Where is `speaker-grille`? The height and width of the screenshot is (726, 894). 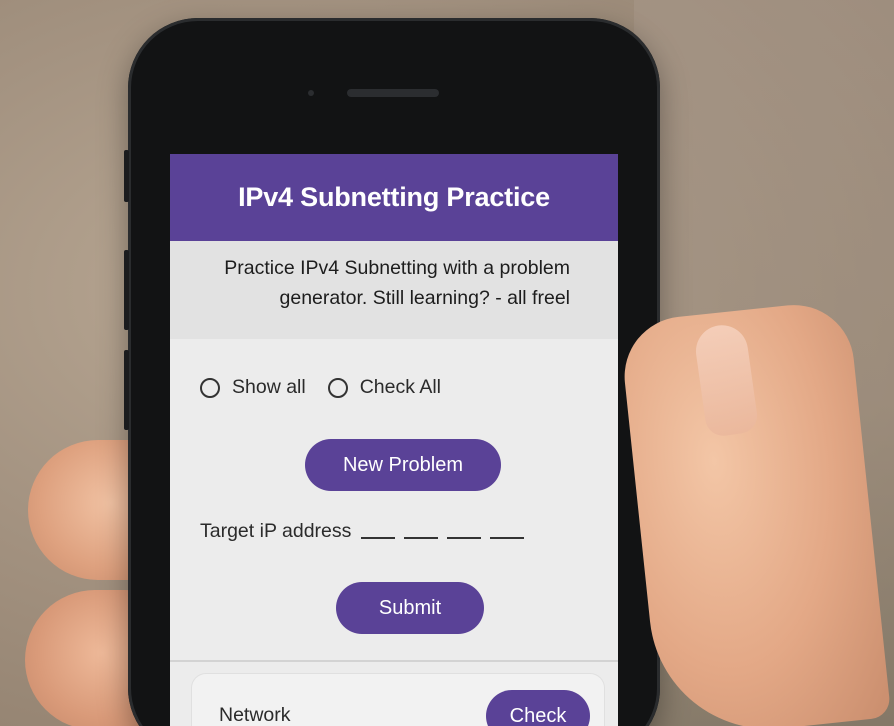 speaker-grille is located at coordinates (393, 93).